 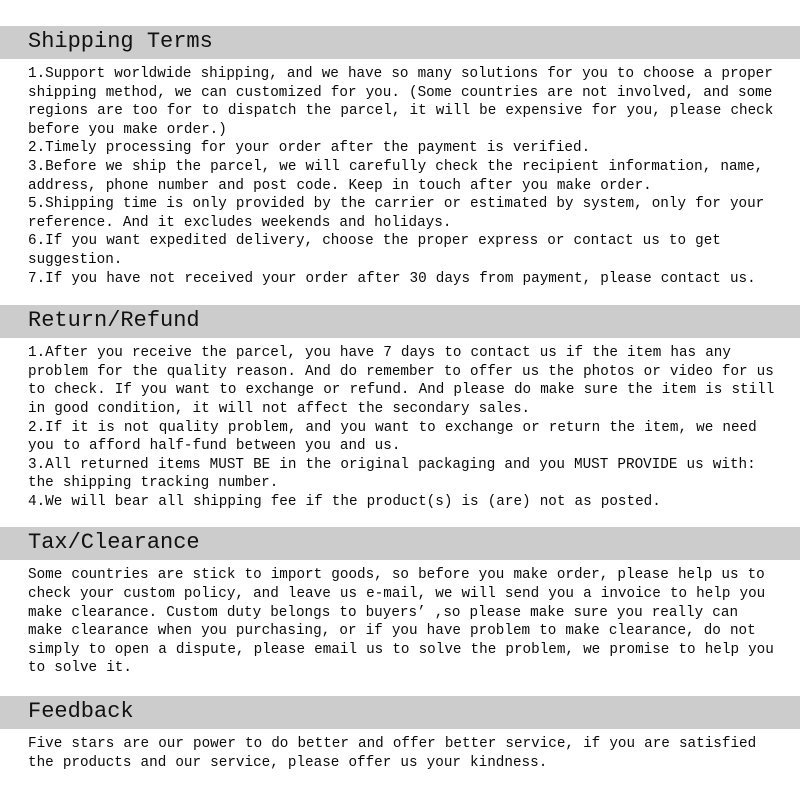 I want to click on section-header-return-refund: Return/Refund, so click(x=400, y=322).